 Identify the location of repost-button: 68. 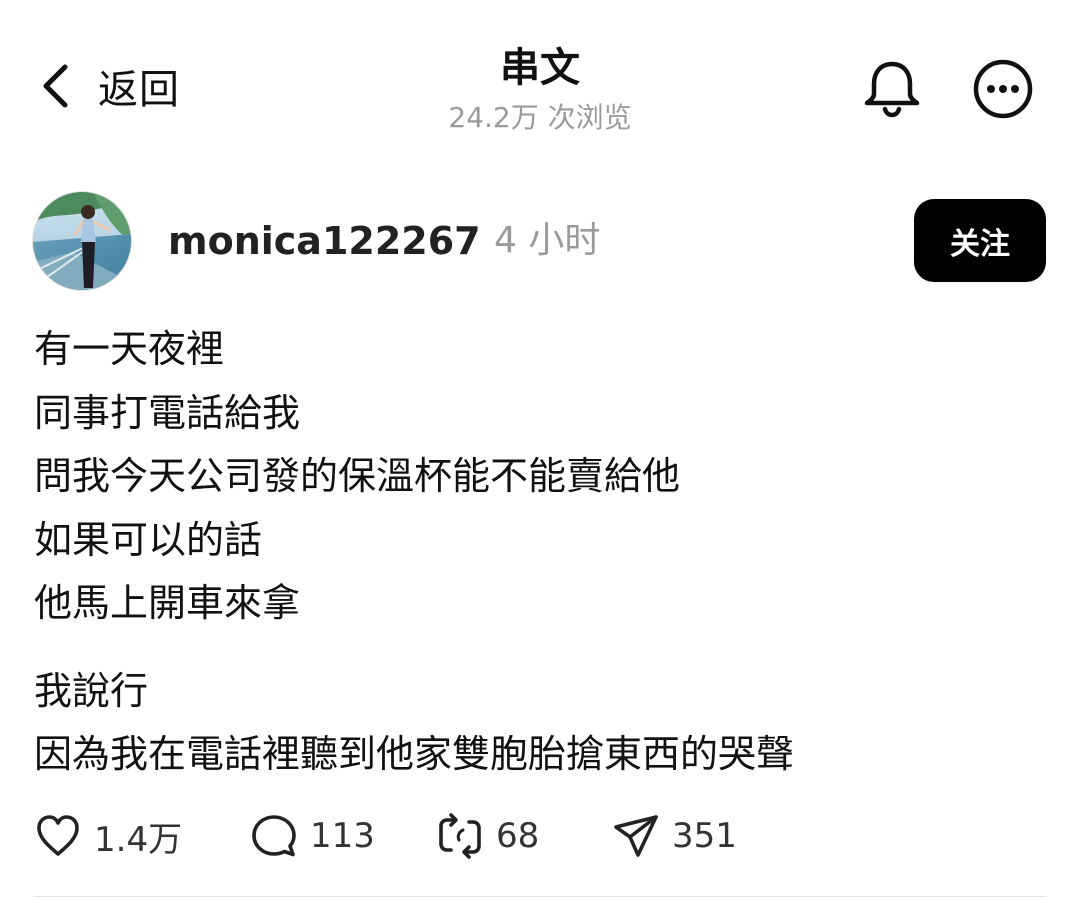
(487, 836).